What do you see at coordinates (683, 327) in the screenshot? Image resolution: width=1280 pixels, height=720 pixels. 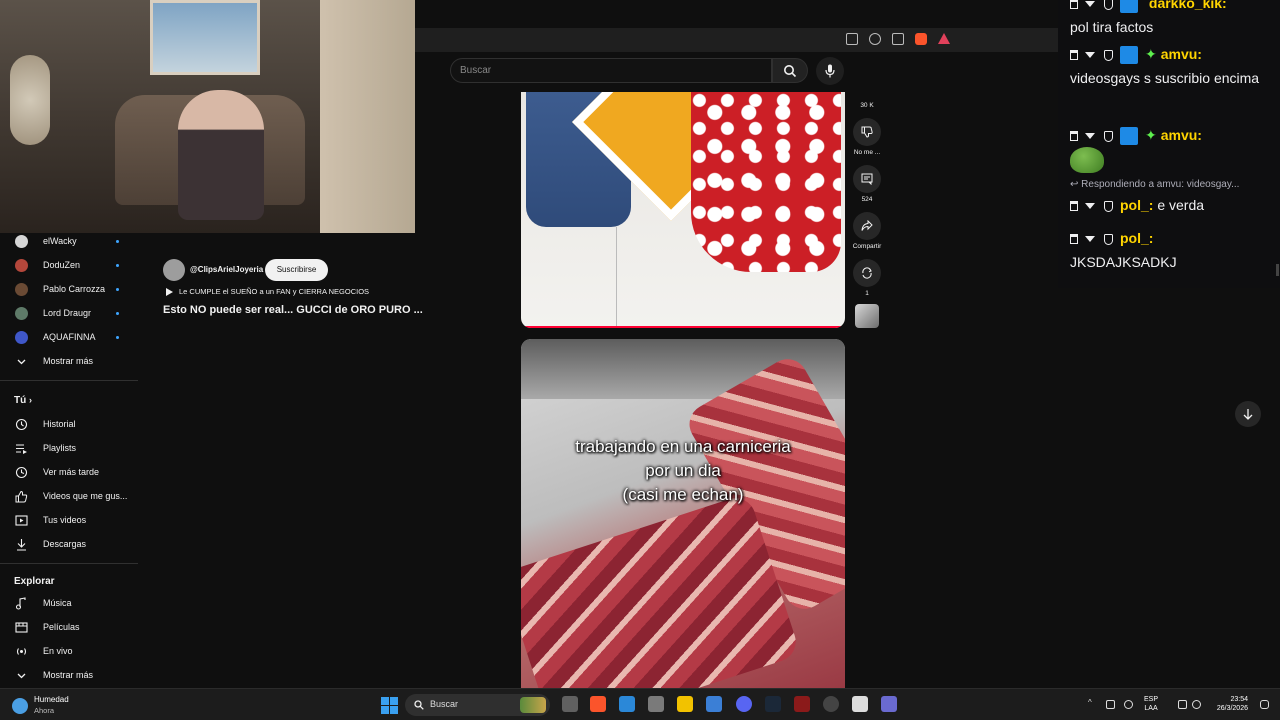 I see `video-progress-bar` at bounding box center [683, 327].